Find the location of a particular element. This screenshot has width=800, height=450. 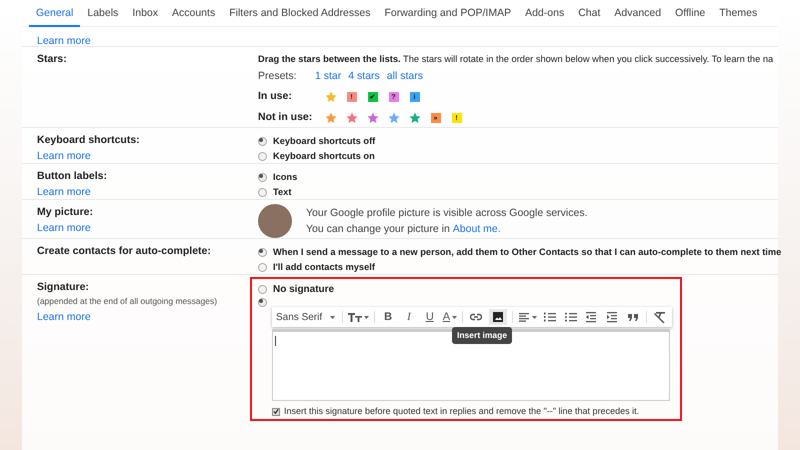

settings-tab: Inbox is located at coordinates (145, 13).